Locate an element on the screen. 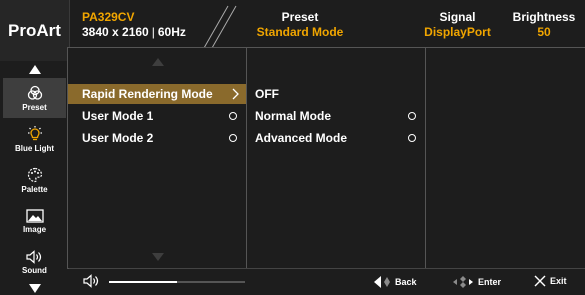 The height and width of the screenshot is (295, 585). palette-icon is located at coordinates (34, 174).